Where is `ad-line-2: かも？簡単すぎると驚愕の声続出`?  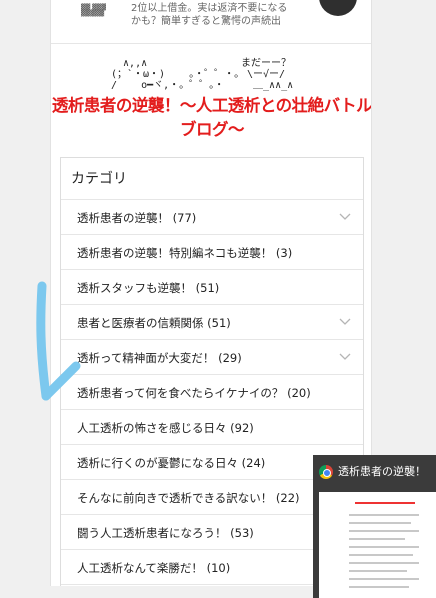 ad-line-2: かも？簡単すぎると驚愕の声続出 is located at coordinates (206, 21).